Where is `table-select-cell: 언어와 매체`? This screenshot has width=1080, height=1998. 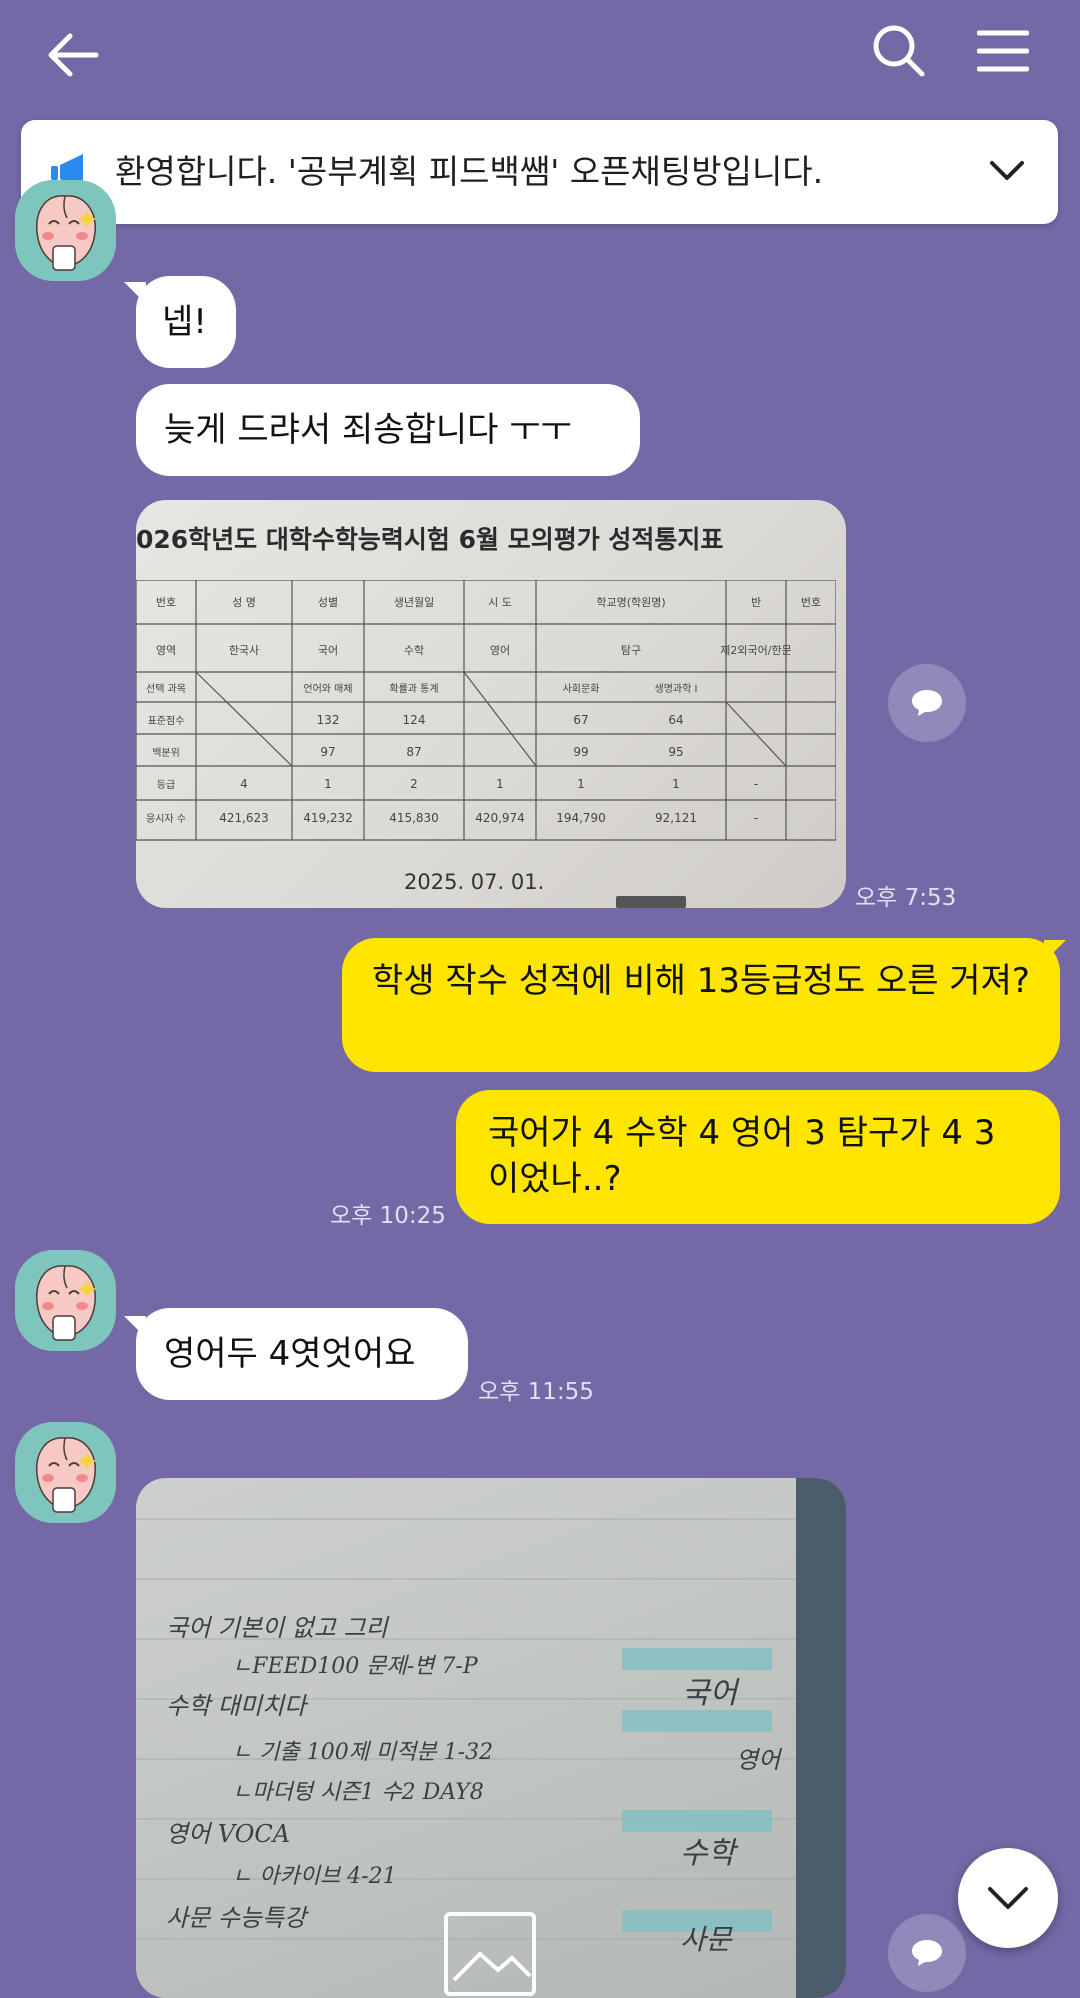 table-select-cell: 언어와 매체 is located at coordinates (327, 689).